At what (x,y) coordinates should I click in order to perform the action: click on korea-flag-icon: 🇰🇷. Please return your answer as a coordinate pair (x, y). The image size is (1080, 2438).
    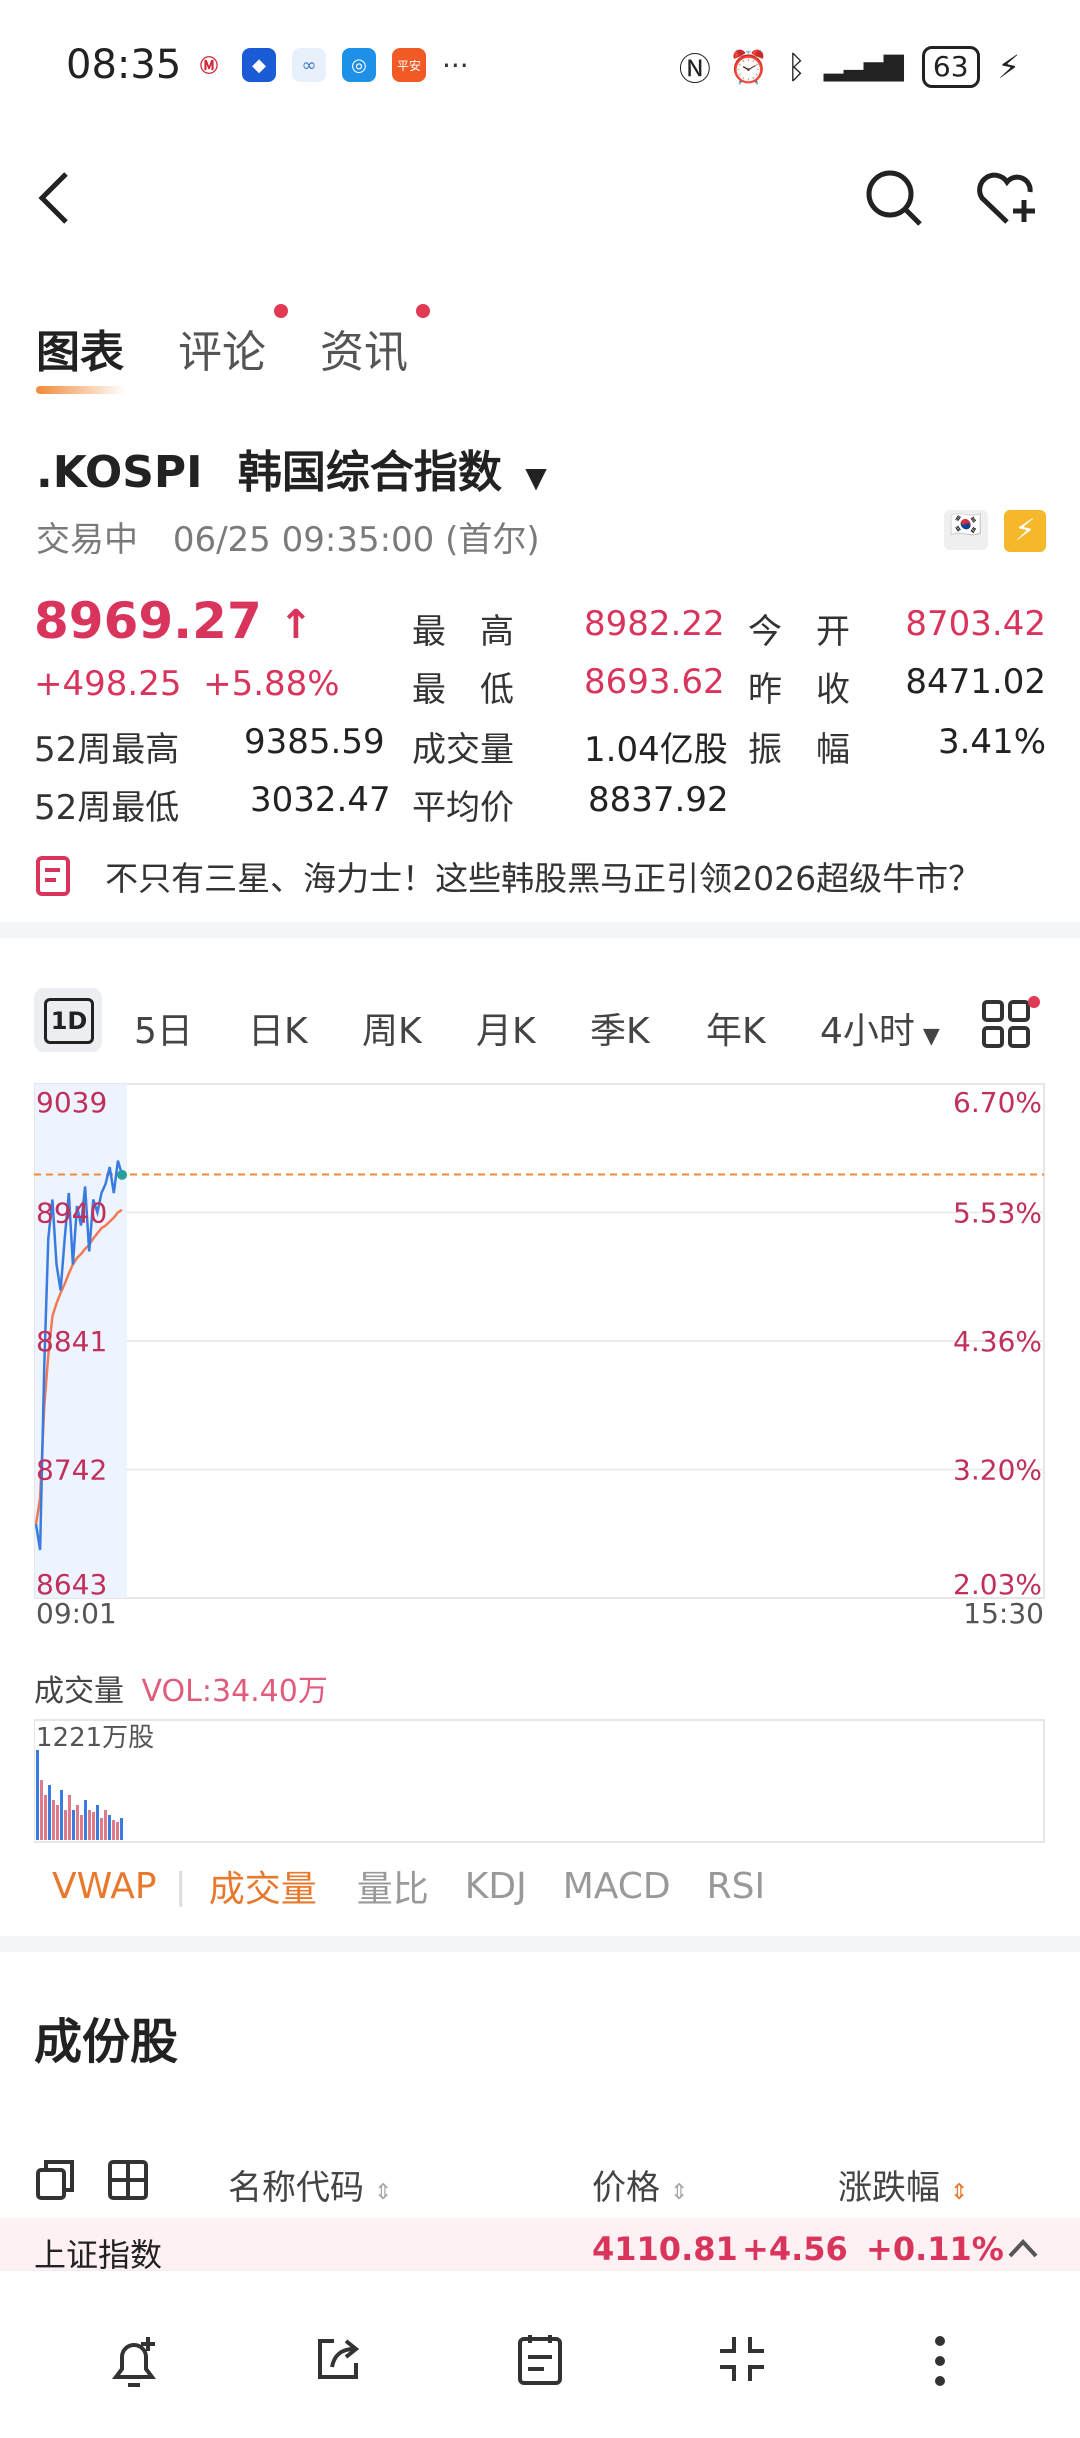
    Looking at the image, I should click on (966, 530).